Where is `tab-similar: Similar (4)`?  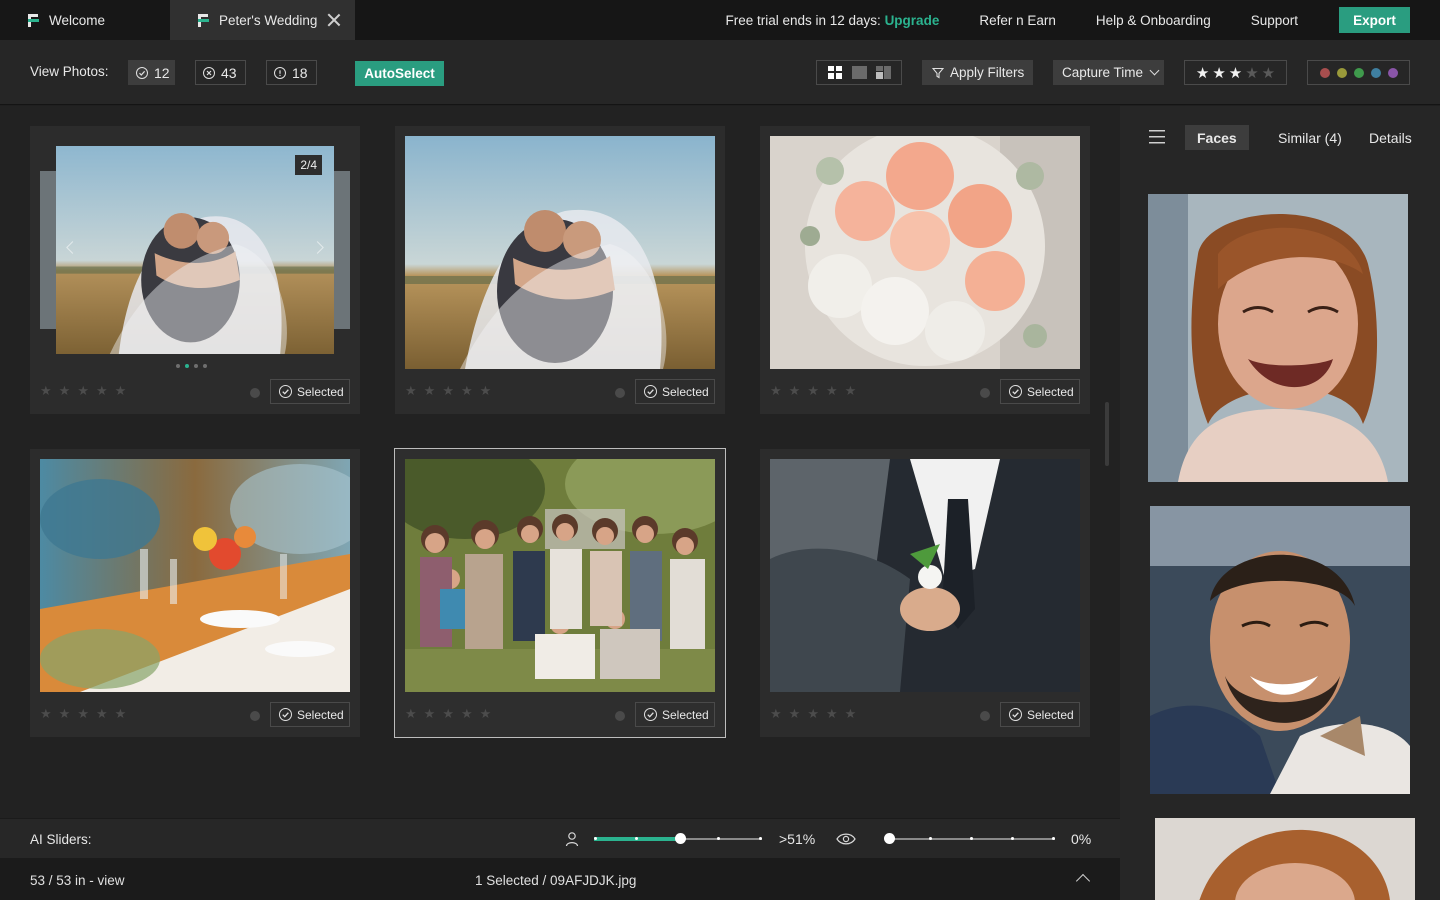 tab-similar: Similar (4) is located at coordinates (1310, 137).